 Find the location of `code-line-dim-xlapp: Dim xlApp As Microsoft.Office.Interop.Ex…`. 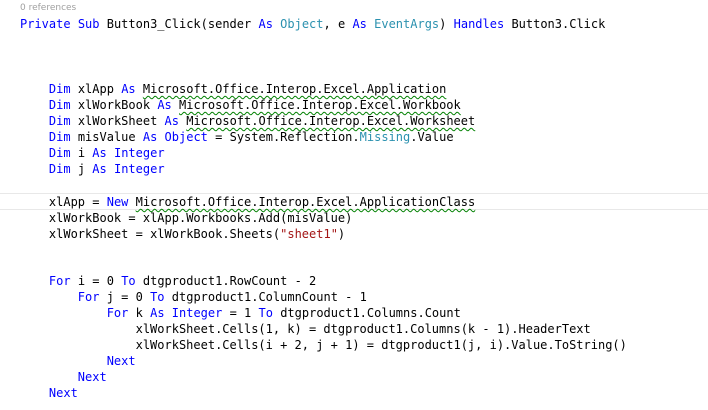

code-line-dim-xlapp: Dim xlApp As Microsoft.Office.Interop.Ex… is located at coordinates (233, 89).